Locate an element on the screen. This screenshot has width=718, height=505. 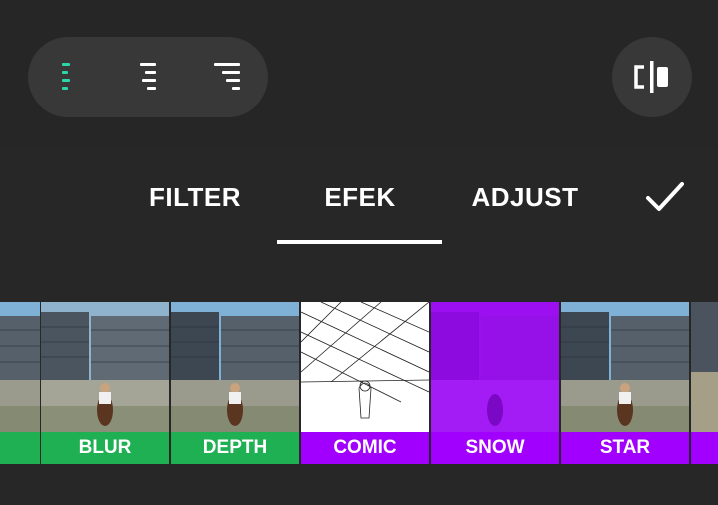
alignment-selector is located at coordinates (148, 77).